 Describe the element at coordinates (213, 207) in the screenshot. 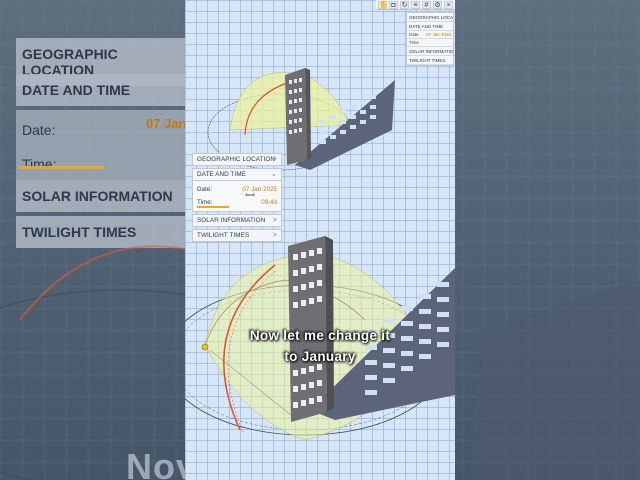

I see `time-slider` at that location.